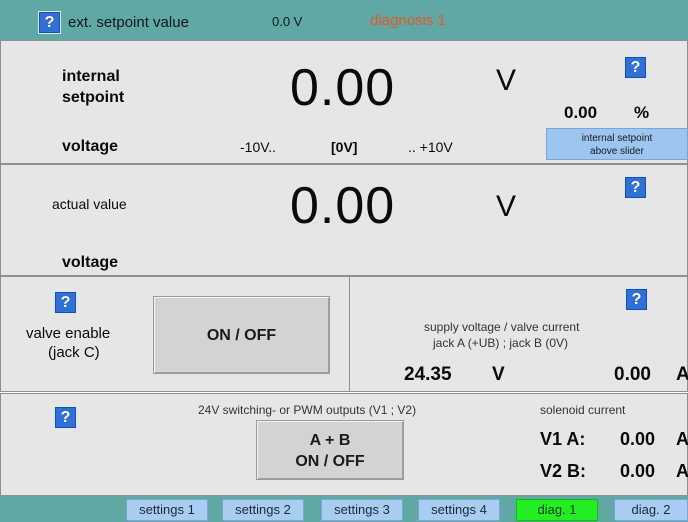  Describe the element at coordinates (501, 343) in the screenshot. I see `supply-title-line2: jack A (+UB) ; jack B (0V)` at that location.